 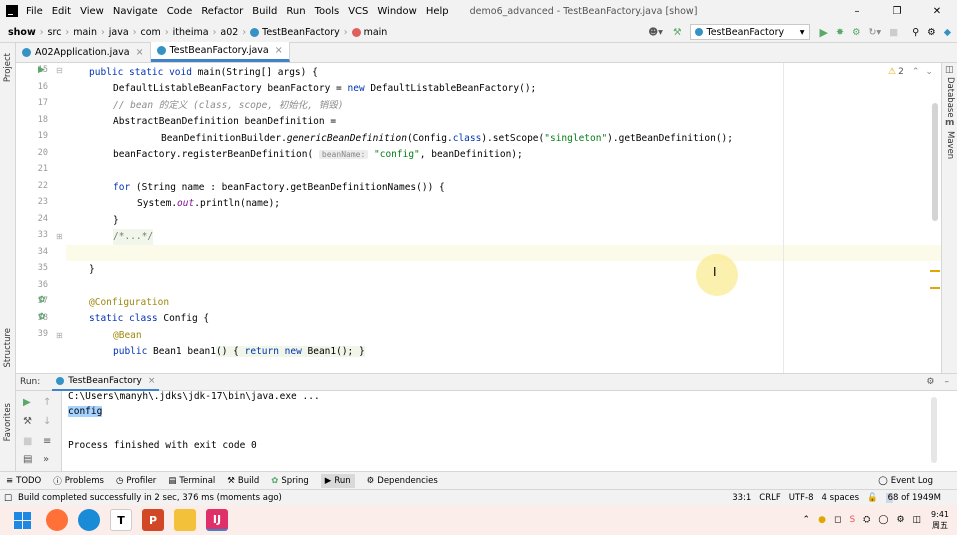 I want to click on indent-setting: 4 spaces, so click(x=840, y=498).